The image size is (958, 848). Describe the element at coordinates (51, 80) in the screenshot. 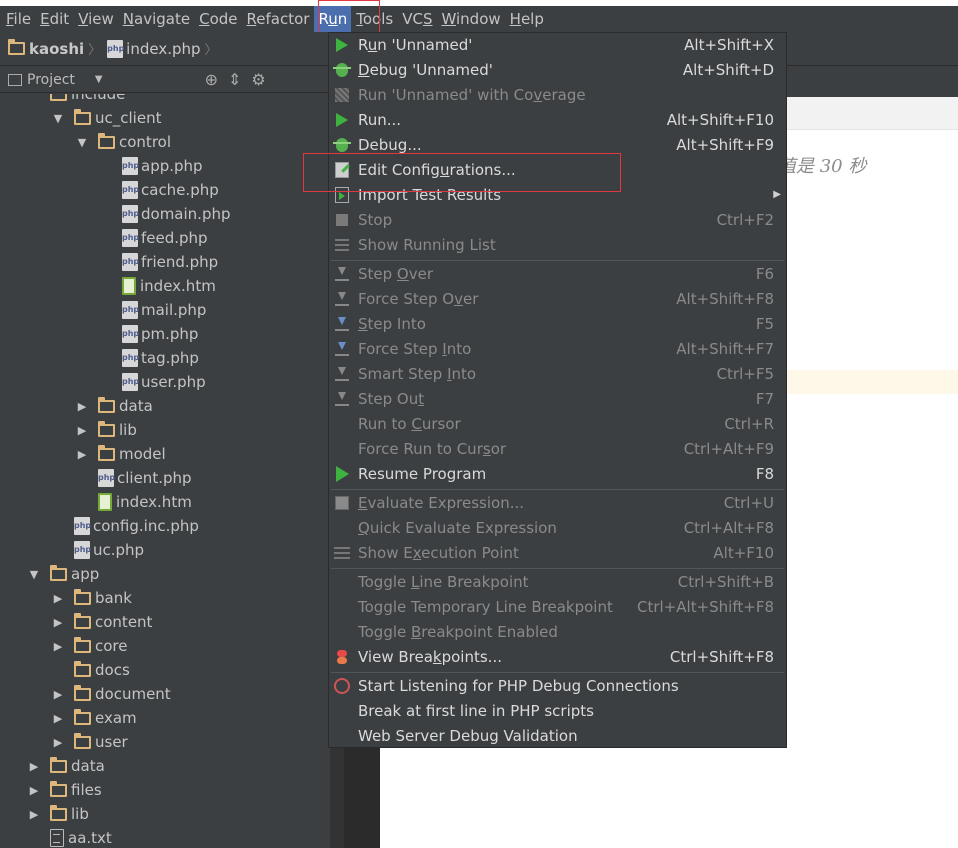

I see `project-panel-title: Project` at that location.